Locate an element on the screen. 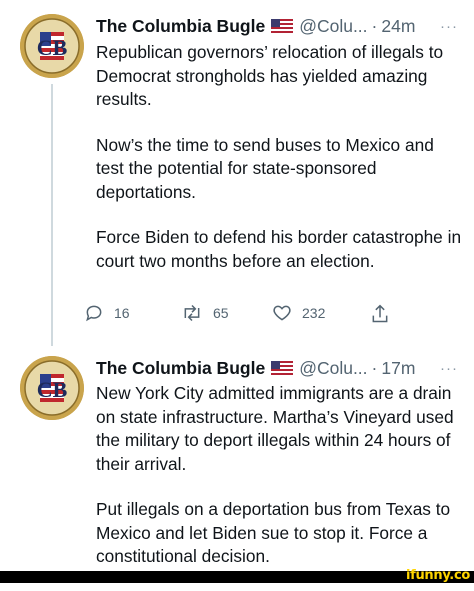 This screenshot has width=474, height=591. timestamp: 24m is located at coordinates (398, 26).